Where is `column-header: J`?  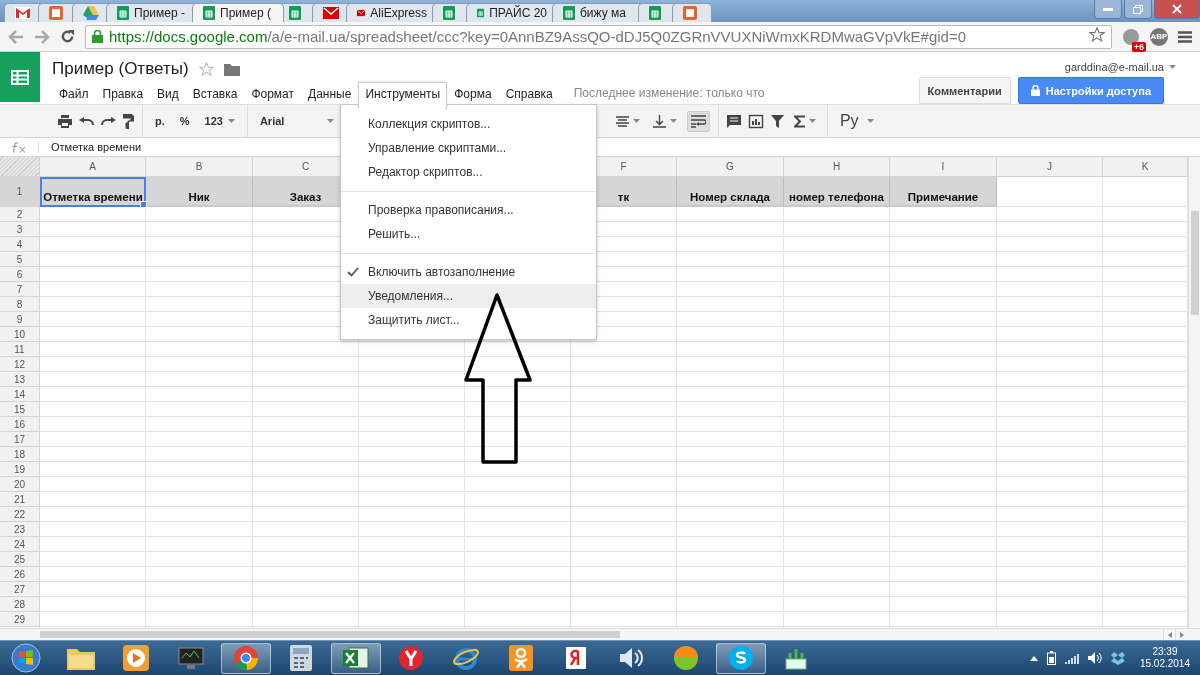 column-header: J is located at coordinates (1050, 167).